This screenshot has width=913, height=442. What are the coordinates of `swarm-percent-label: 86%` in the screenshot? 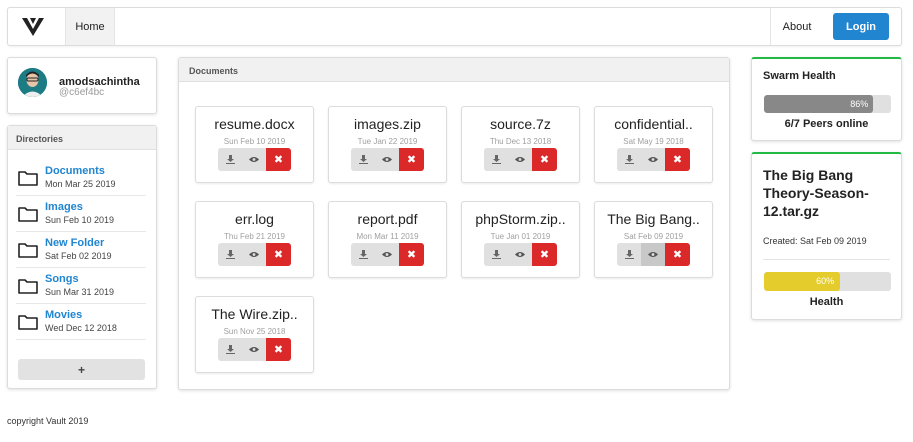 It's located at (859, 104).